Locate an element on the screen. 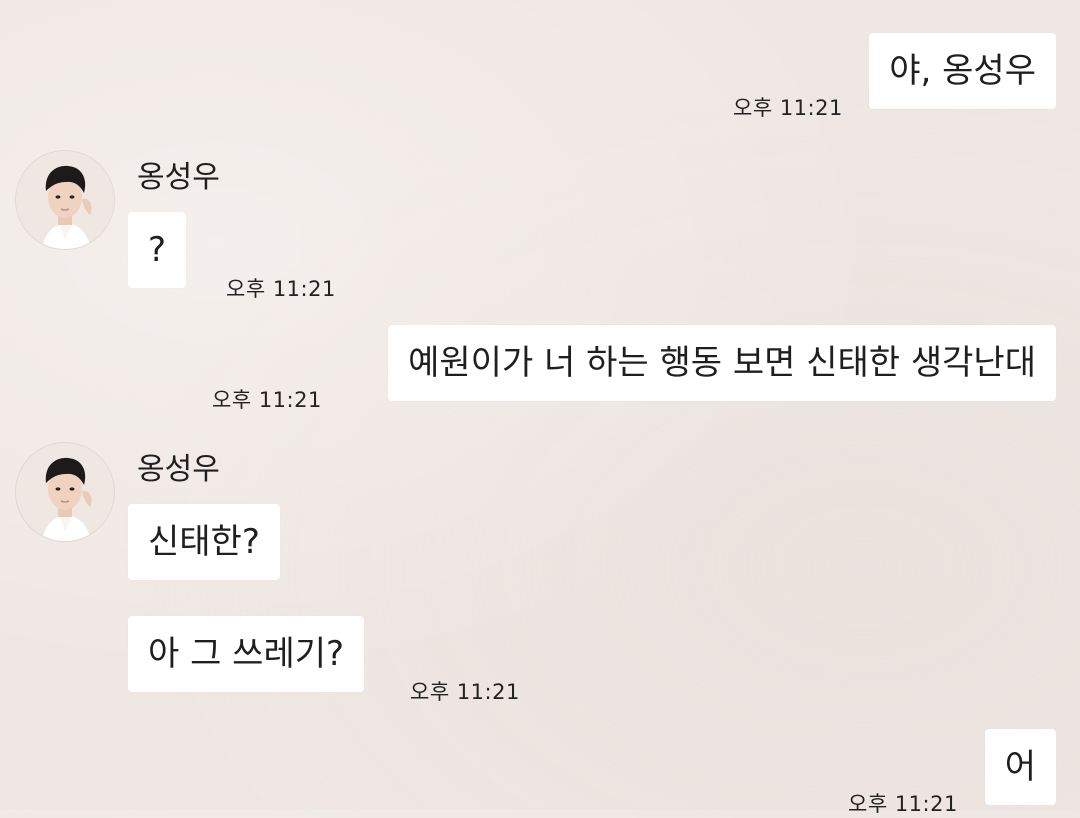 The height and width of the screenshot is (818, 1080). message-bubble-outgoing: 야, 옹성우 is located at coordinates (962, 71).